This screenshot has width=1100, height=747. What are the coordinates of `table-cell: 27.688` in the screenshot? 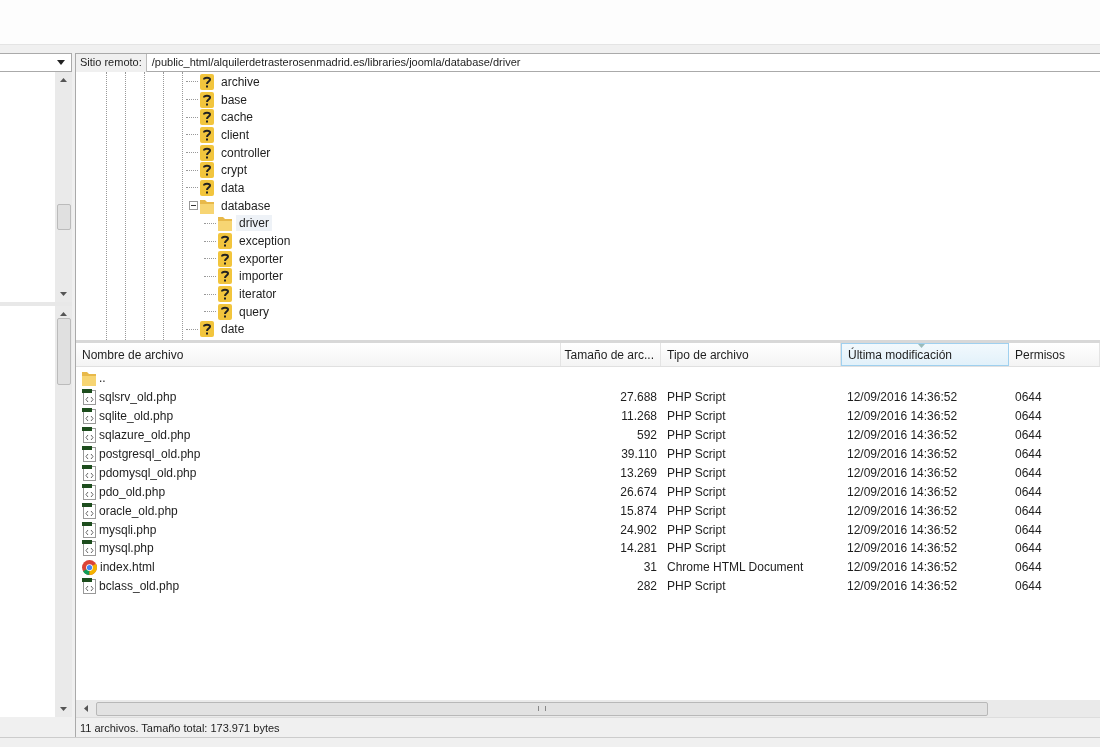 It's located at (638, 397).